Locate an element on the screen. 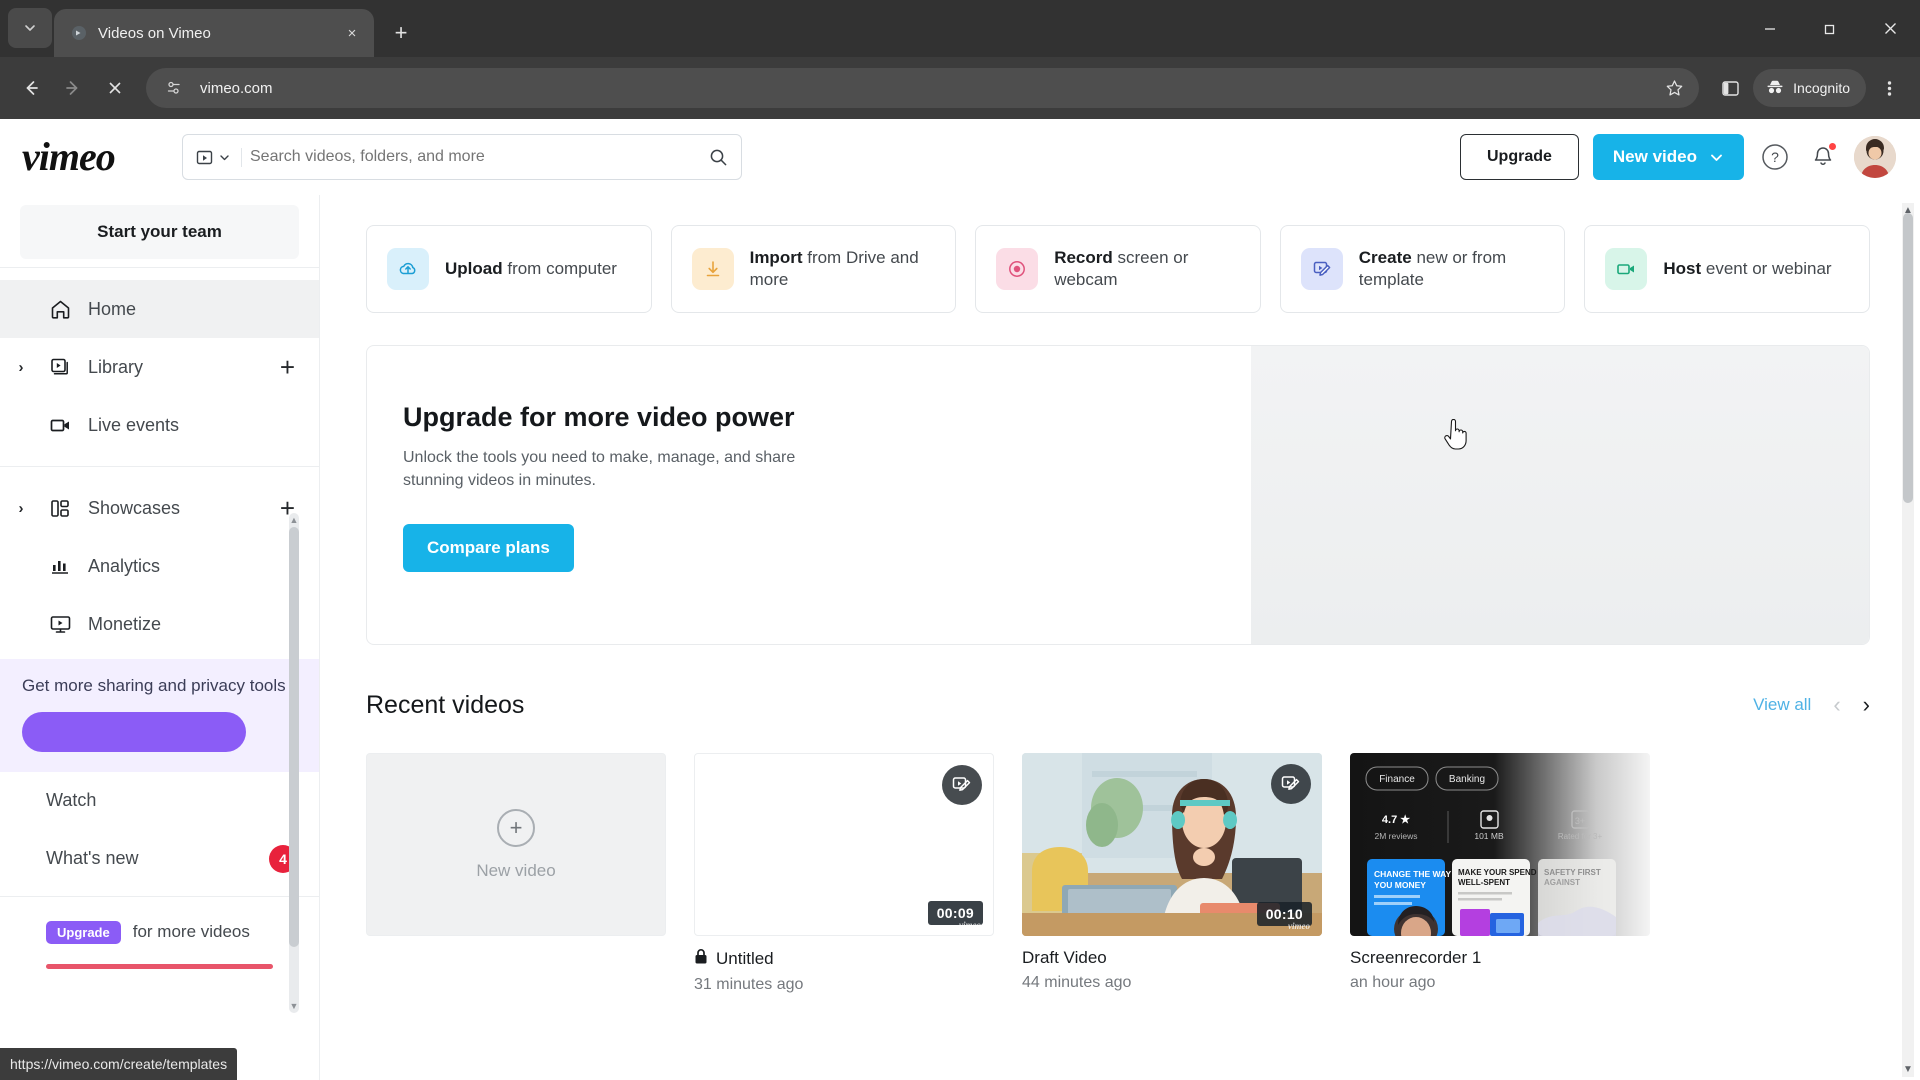 This screenshot has width=1920, height=1080. sidebar: Start your team › Home › is located at coordinates (160, 637).